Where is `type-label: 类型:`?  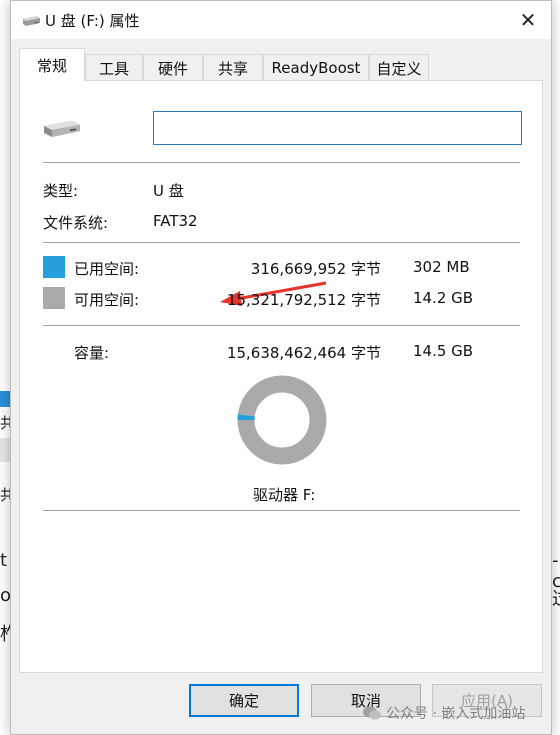
type-label: 类型: is located at coordinates (61, 191).